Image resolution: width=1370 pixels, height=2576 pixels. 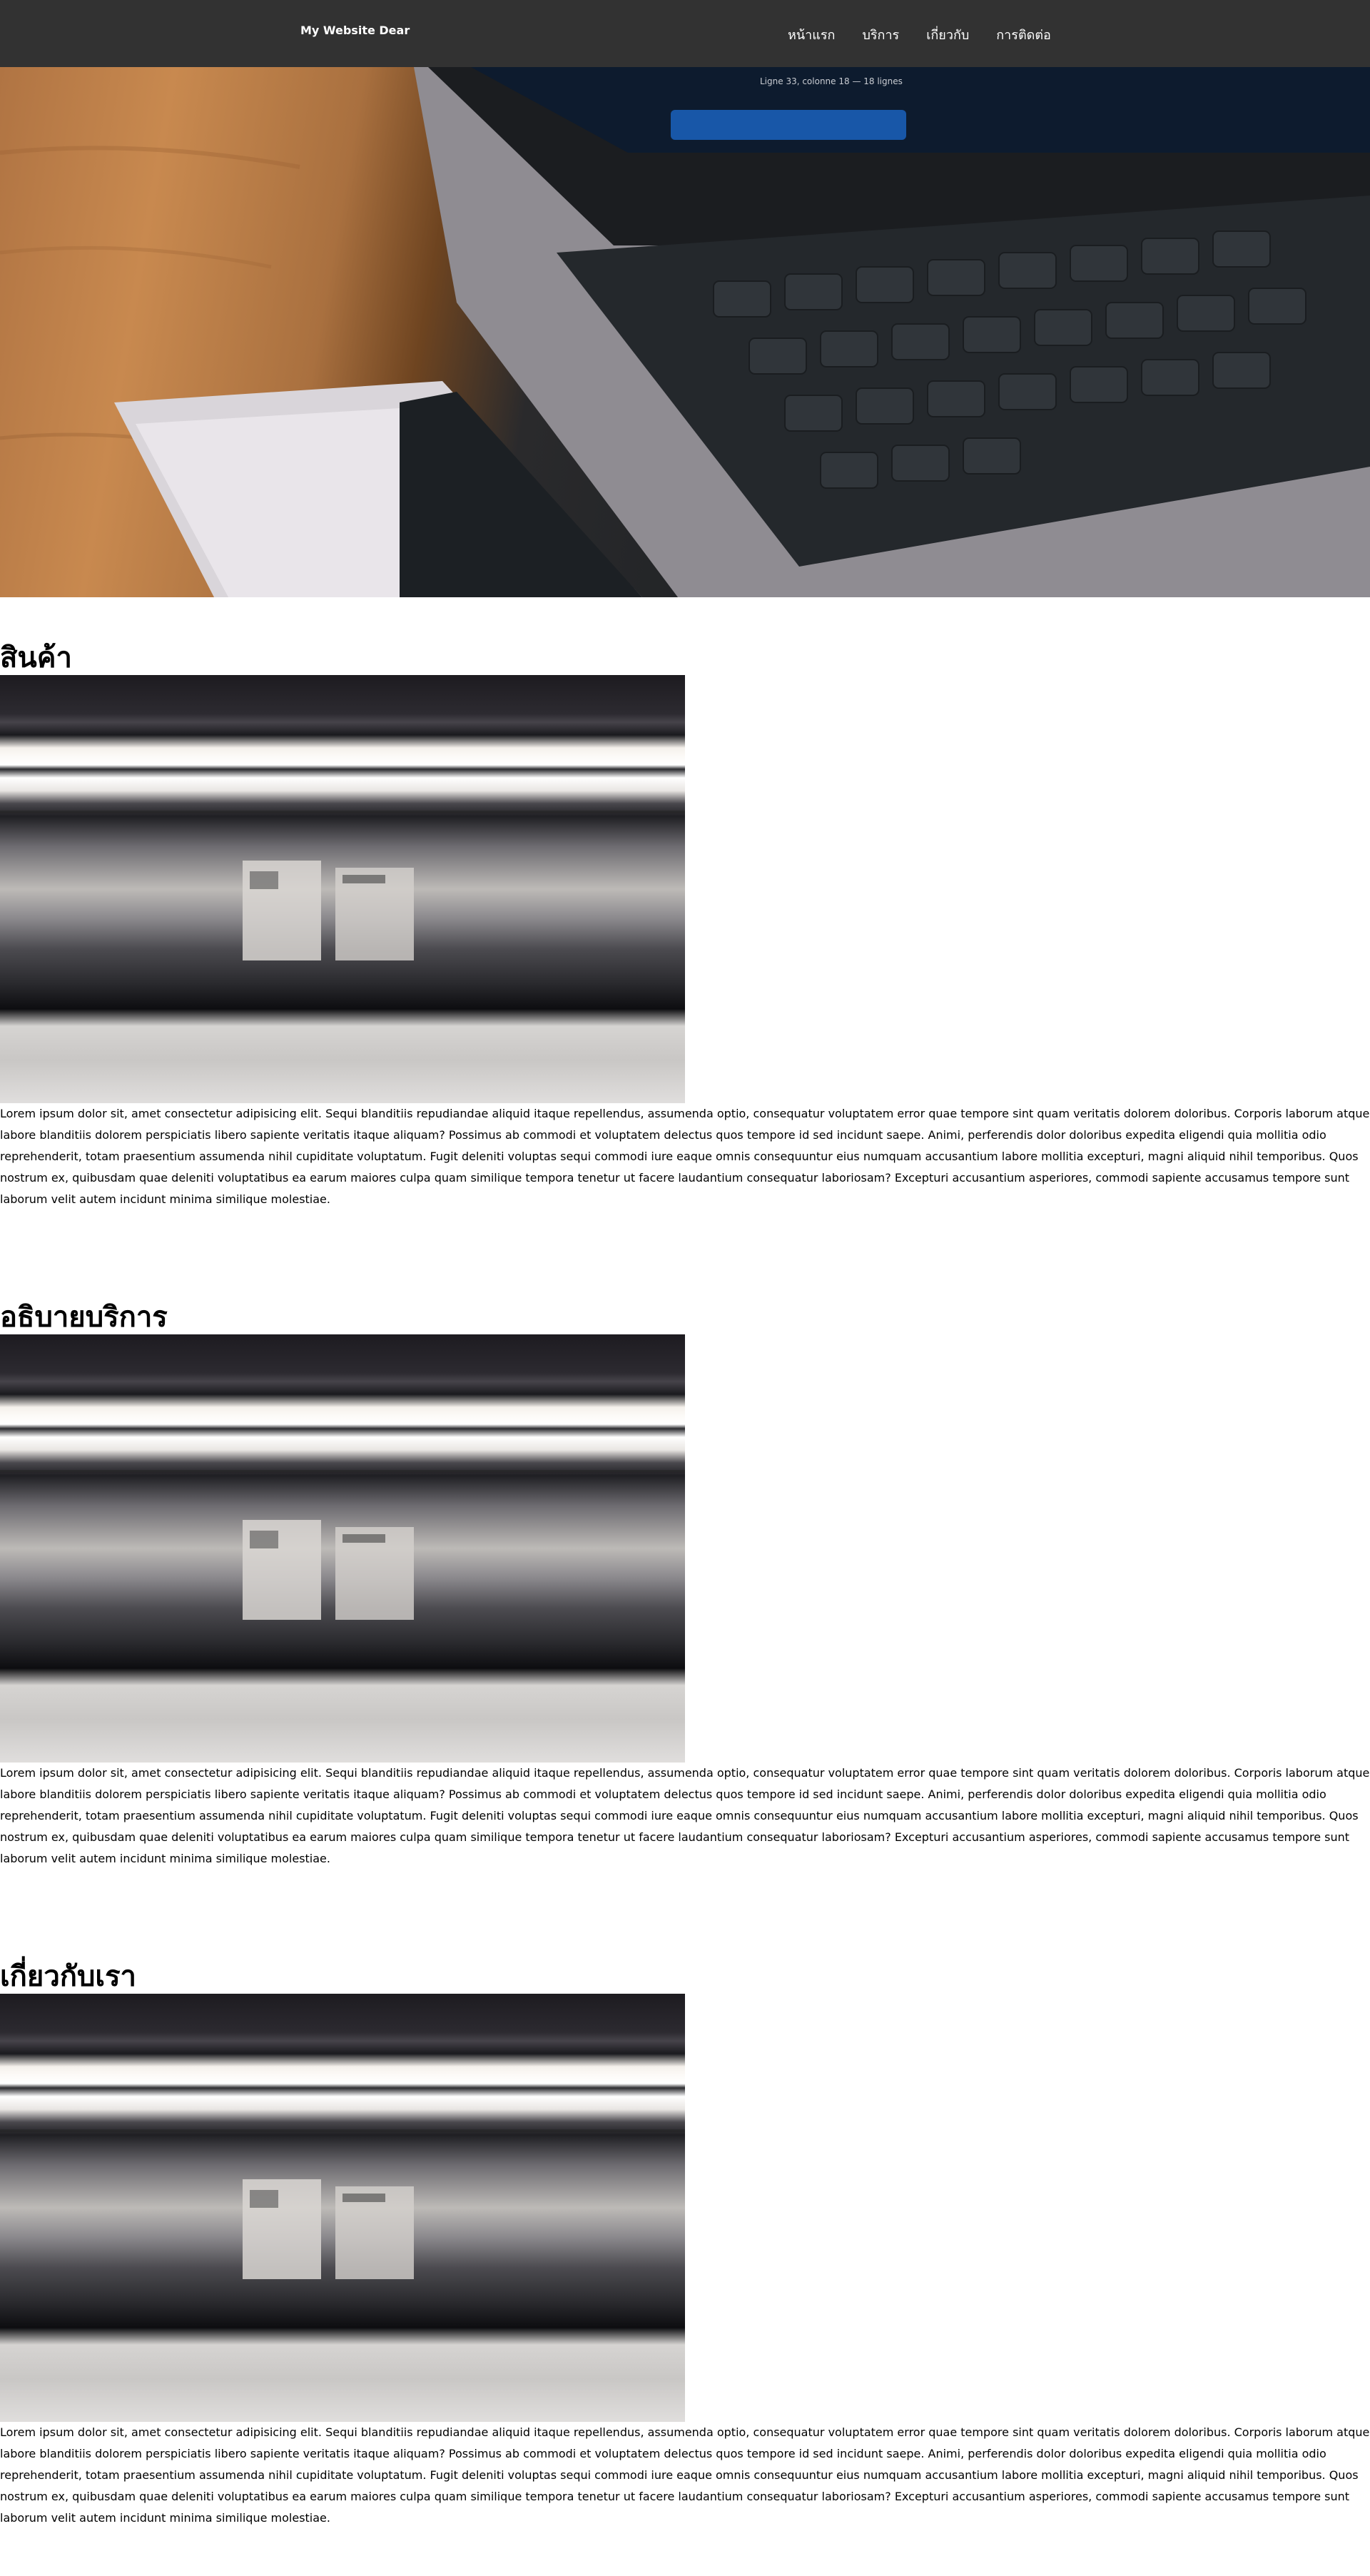 I want to click on screen-caption: Ligne 33, colonne 18 — 18 lignes, so click(x=831, y=81).